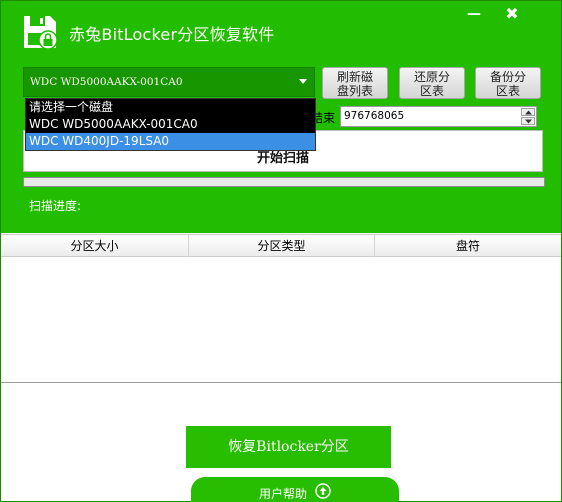 The image size is (562, 502). I want to click on end-sector-value: 976768065, so click(374, 116).